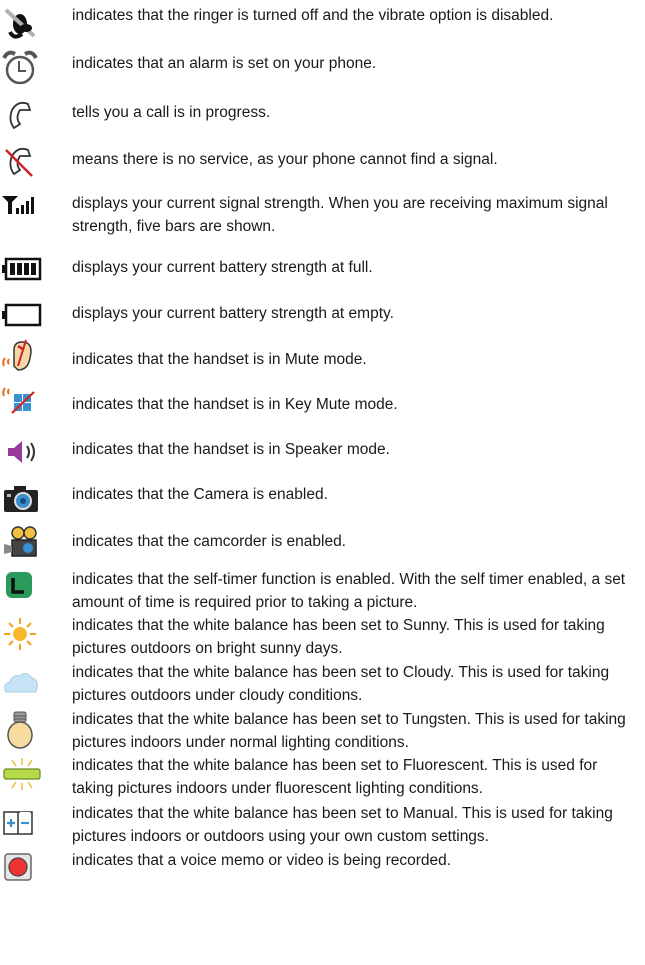 The width and height of the screenshot is (645, 965). What do you see at coordinates (22, 68) in the screenshot?
I see `alarm-clock-icon` at bounding box center [22, 68].